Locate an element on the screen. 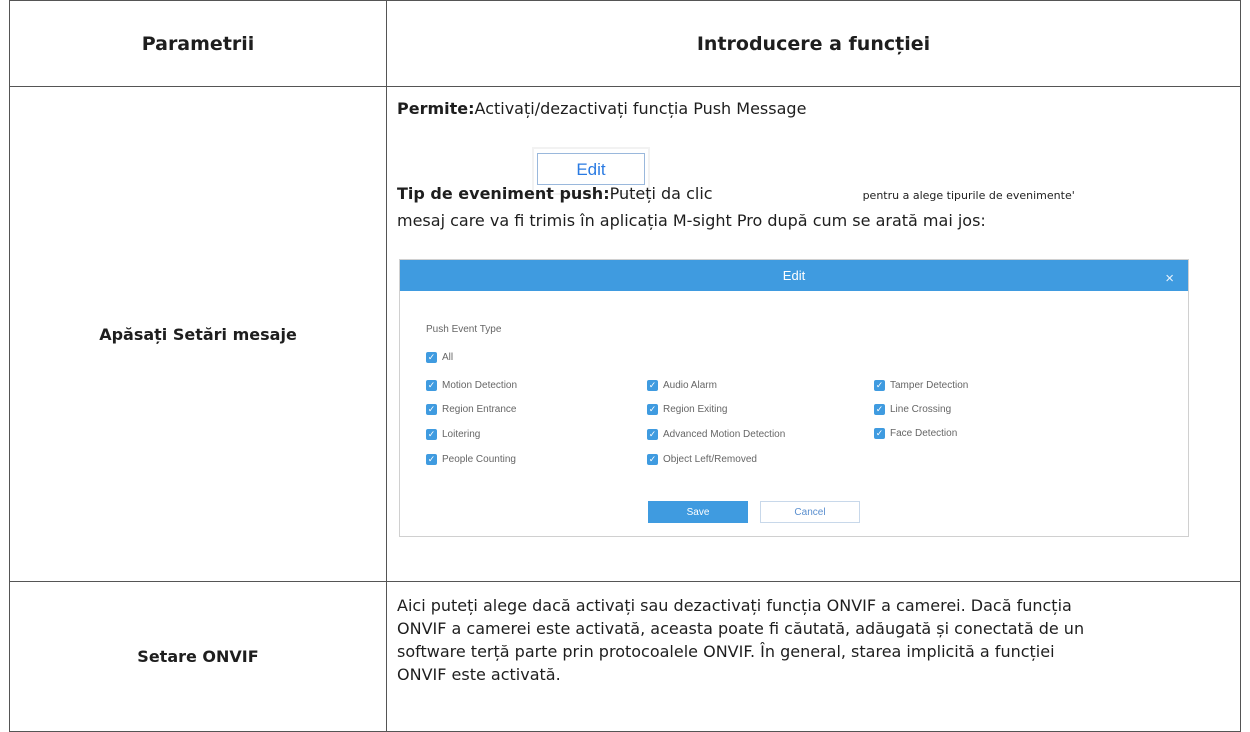 This screenshot has height=732, width=1250. checkbox-label: Face Detection is located at coordinates (924, 433).